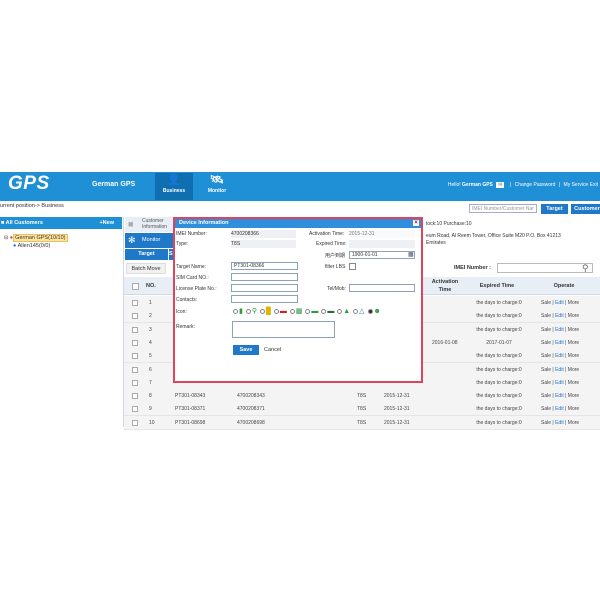  Describe the element at coordinates (314, 311) in the screenshot. I see `van-icon: ▬` at that location.